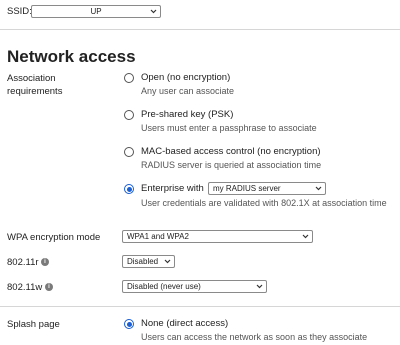  Describe the element at coordinates (129, 115) in the screenshot. I see `radio-psk` at that location.